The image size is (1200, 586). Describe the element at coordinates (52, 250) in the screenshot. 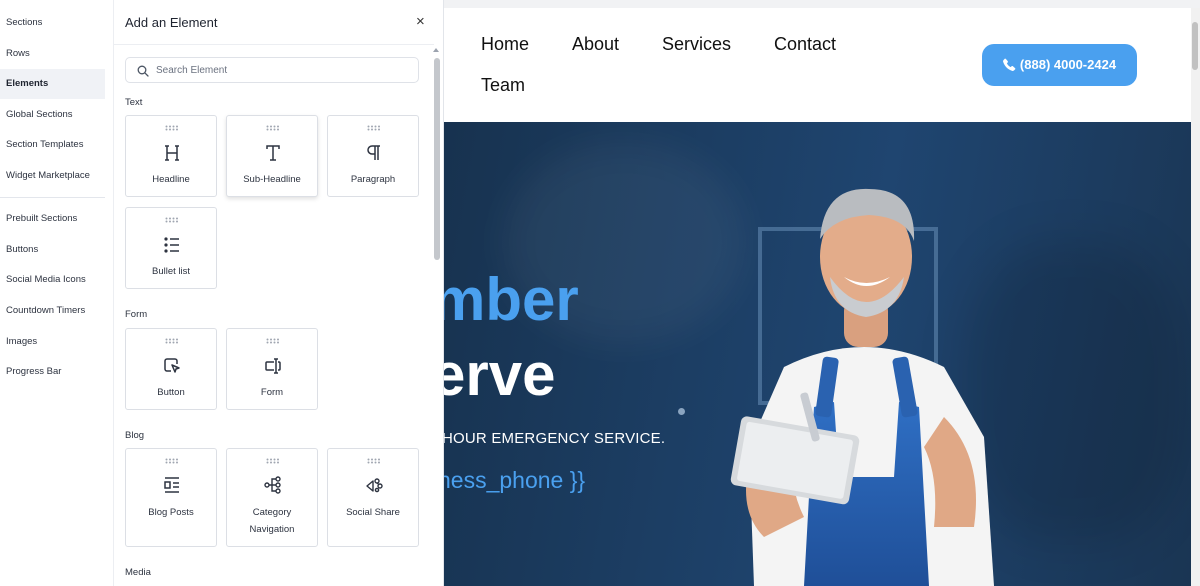

I see `sidebar-item-buttons: Buttons` at that location.